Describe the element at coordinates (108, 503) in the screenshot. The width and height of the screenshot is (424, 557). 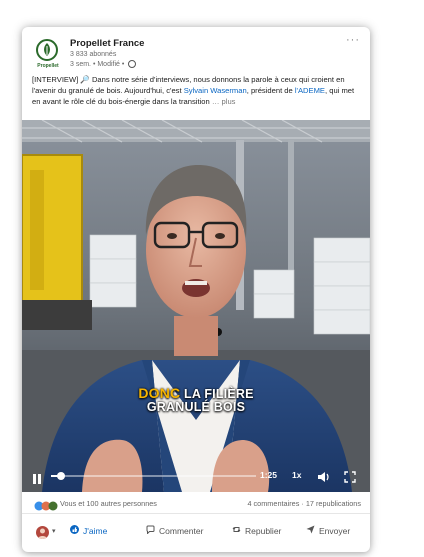
I see `reactions-summary: Vous et 100 autres personnes` at that location.